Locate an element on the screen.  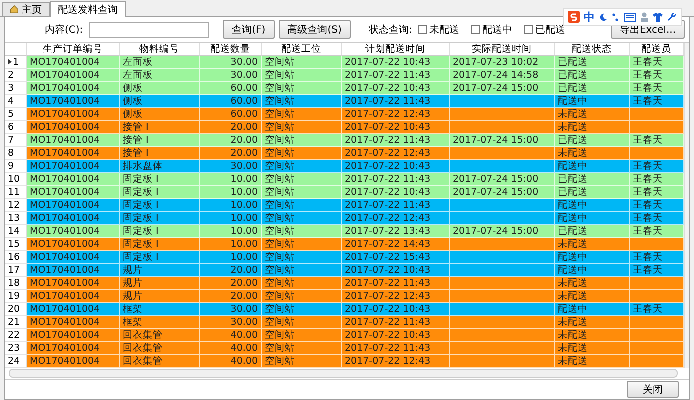
row-number: 16 is located at coordinates (16, 257).